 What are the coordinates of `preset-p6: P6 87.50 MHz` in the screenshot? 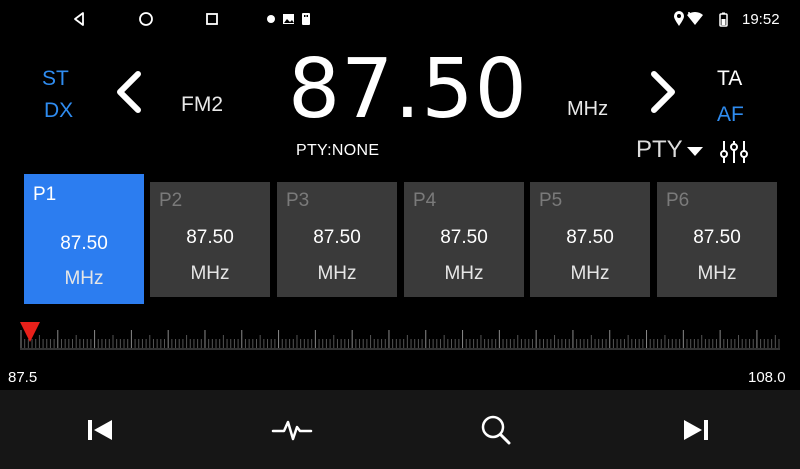 It's located at (717, 239).